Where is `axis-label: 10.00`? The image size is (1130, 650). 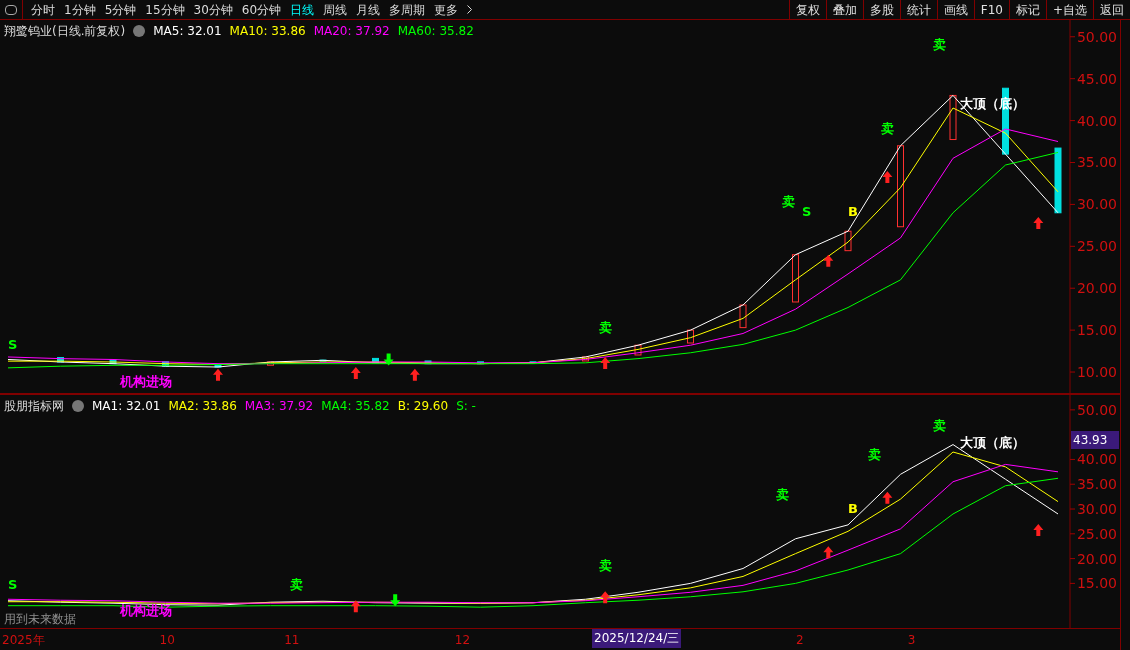
axis-label: 10.00 is located at coordinates (1096, 372).